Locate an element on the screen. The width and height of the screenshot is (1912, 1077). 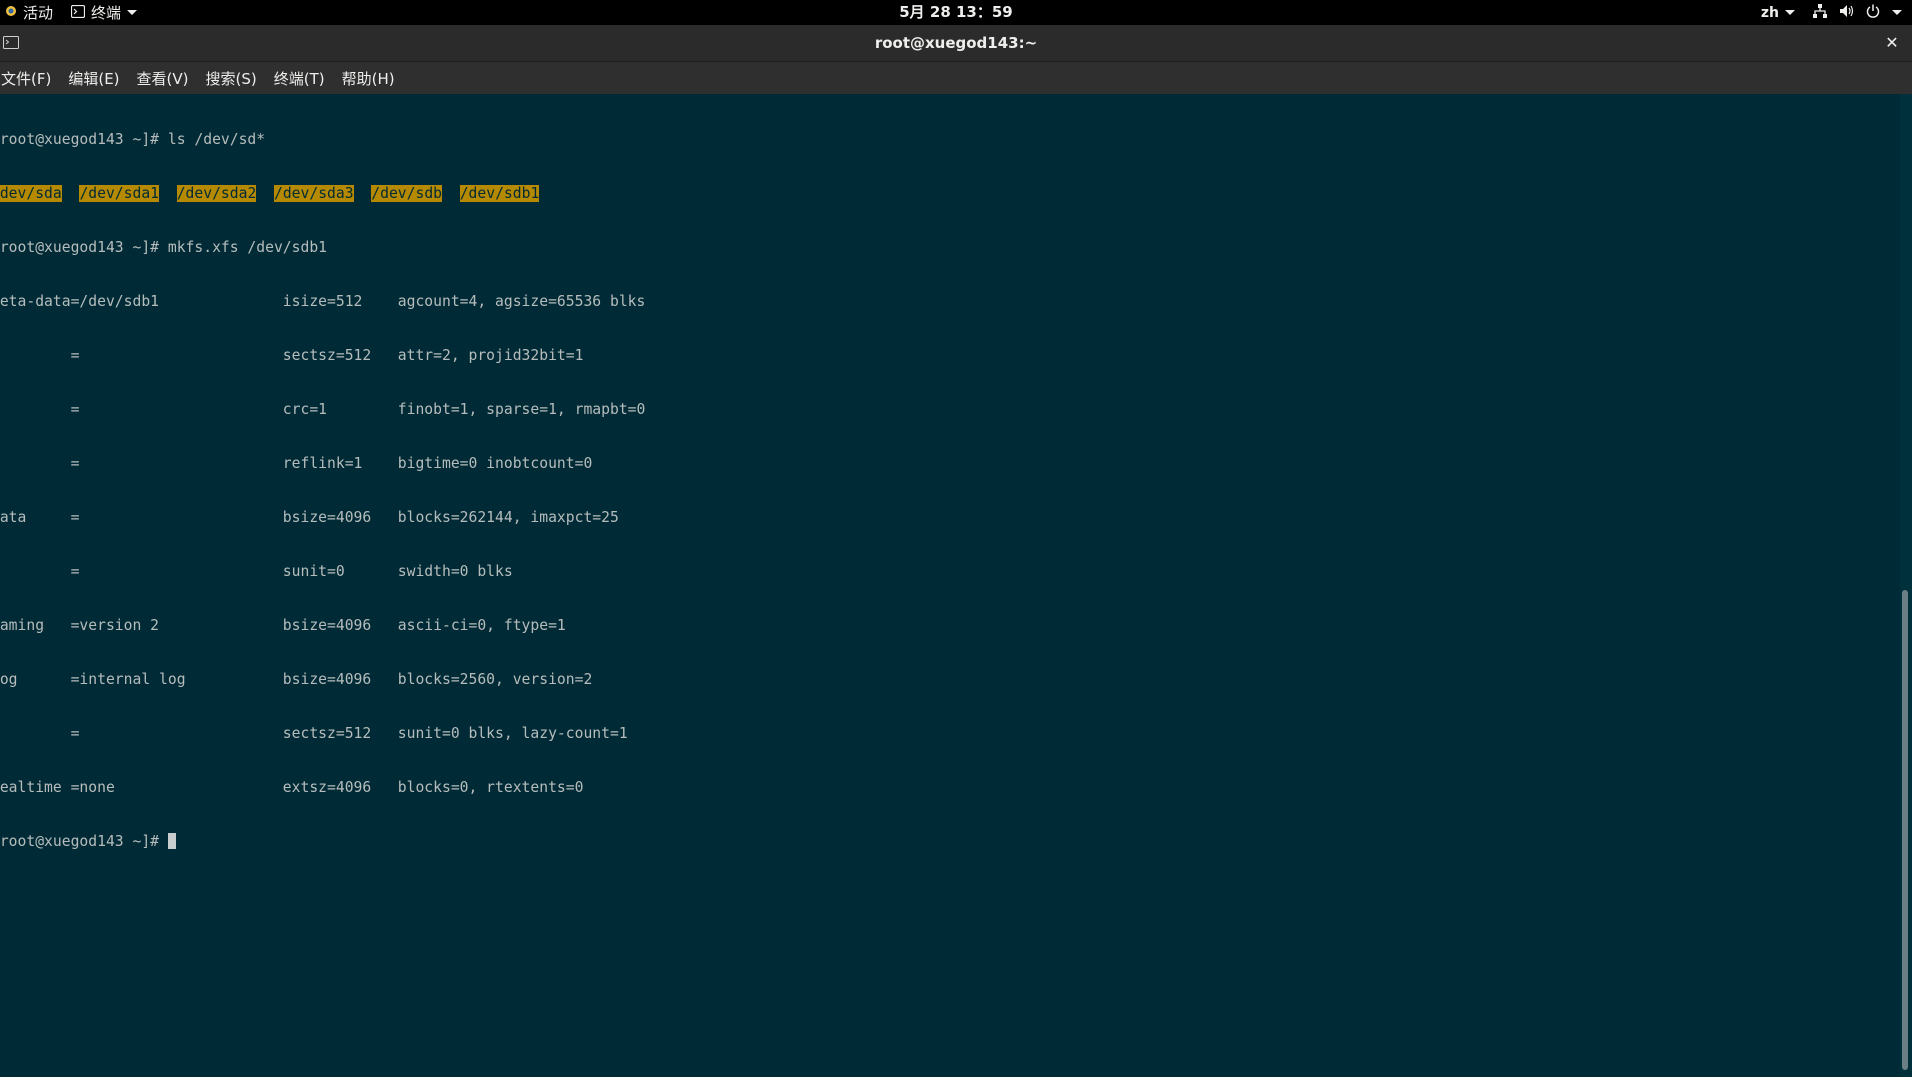
input-method-button: zh is located at coordinates (1778, 13).